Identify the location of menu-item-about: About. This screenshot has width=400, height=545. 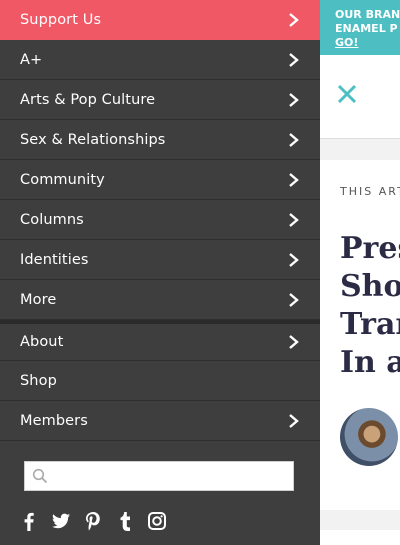
(160, 340).